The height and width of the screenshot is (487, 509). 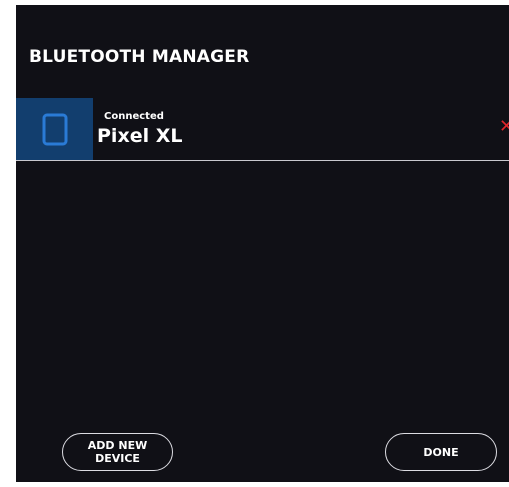 I want to click on add-new-device-button: ADD NEW DEVICE, so click(x=117, y=452).